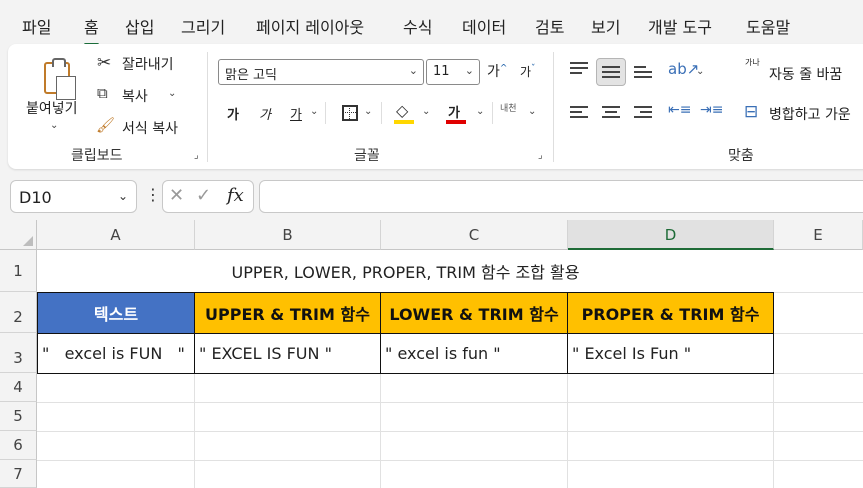 This screenshot has height=488, width=863. What do you see at coordinates (66, 88) in the screenshot?
I see `paste-doc-icon` at bounding box center [66, 88].